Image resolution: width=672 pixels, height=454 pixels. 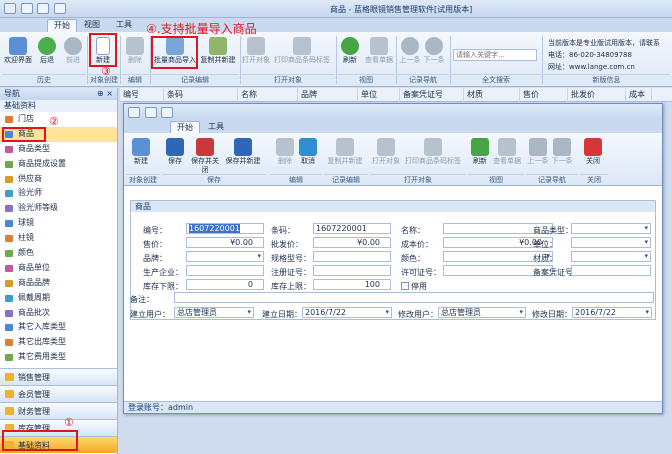 I want to click on back-button: 后退, so click(x=47, y=50).